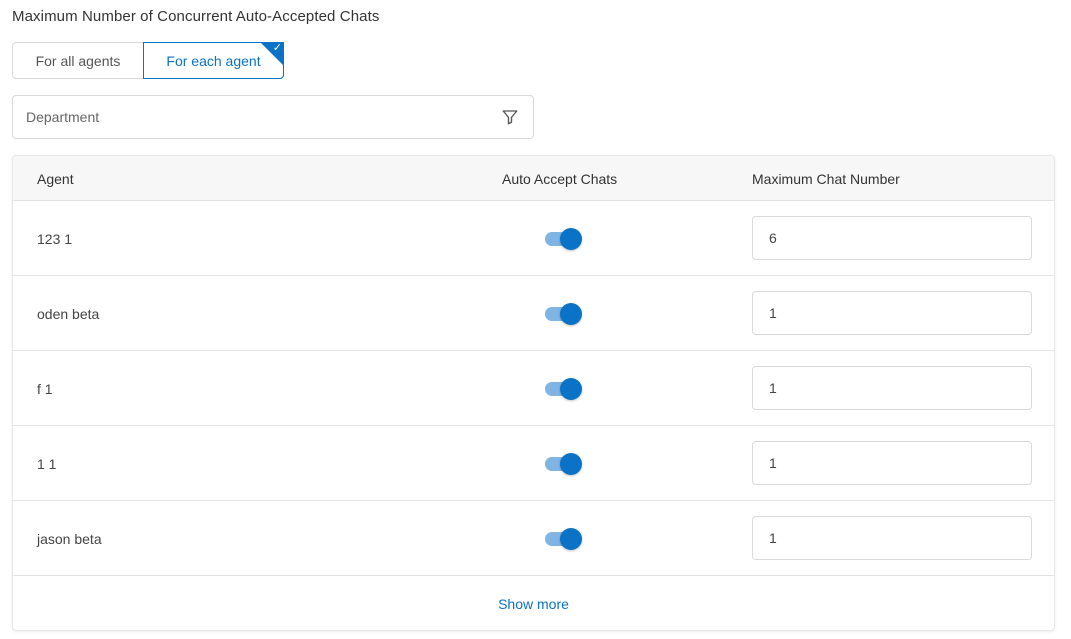 The image size is (1071, 639). Describe the element at coordinates (560, 178) in the screenshot. I see `column-header-auto-accept: Auto Accept Chats` at that location.